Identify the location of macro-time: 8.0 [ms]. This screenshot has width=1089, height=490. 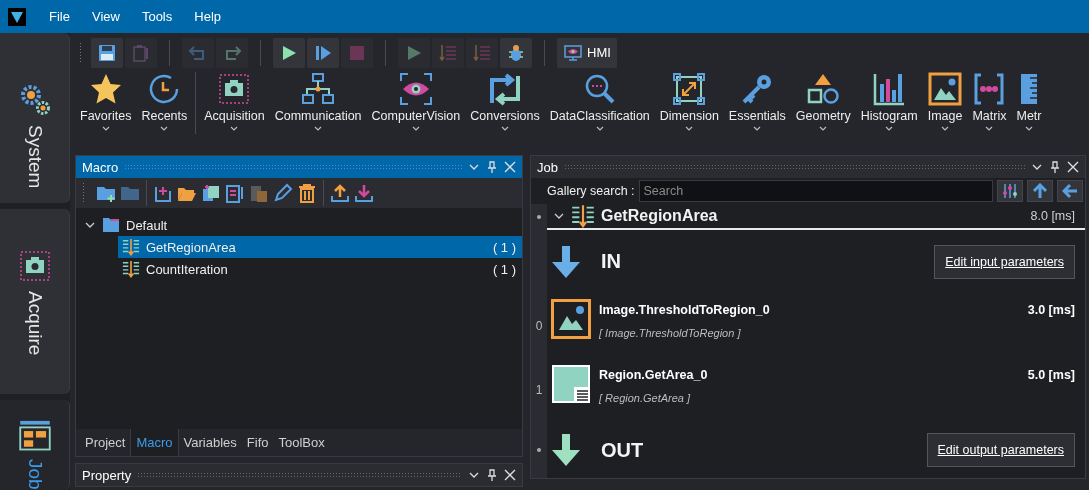
(1052, 216).